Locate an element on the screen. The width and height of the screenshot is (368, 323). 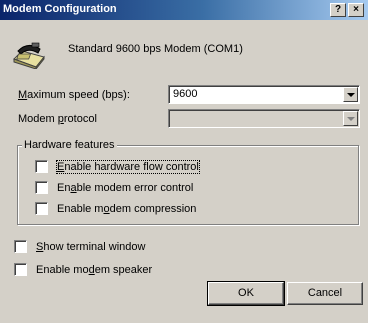
modem-compression-label: Enable modem compression is located at coordinates (127, 208).